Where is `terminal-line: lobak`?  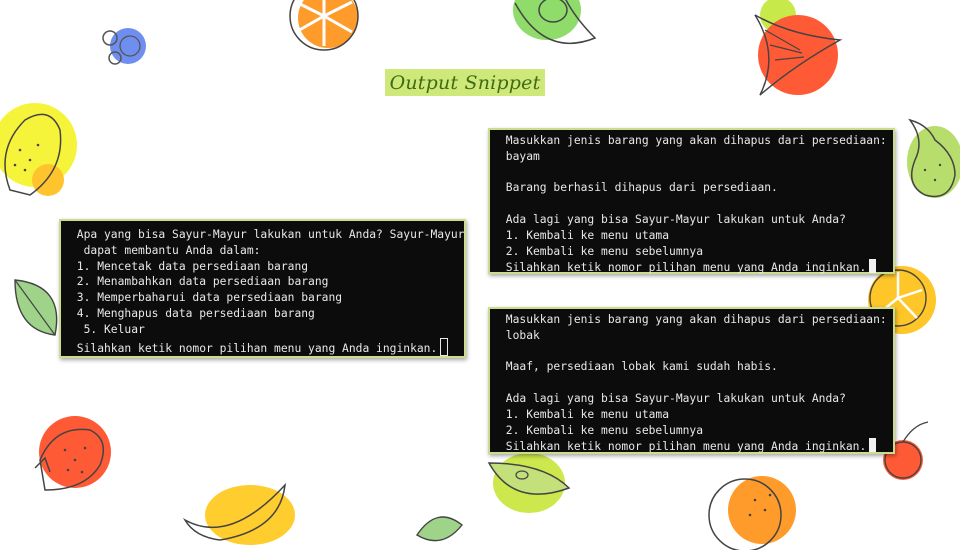 terminal-line: lobak is located at coordinates (519, 335).